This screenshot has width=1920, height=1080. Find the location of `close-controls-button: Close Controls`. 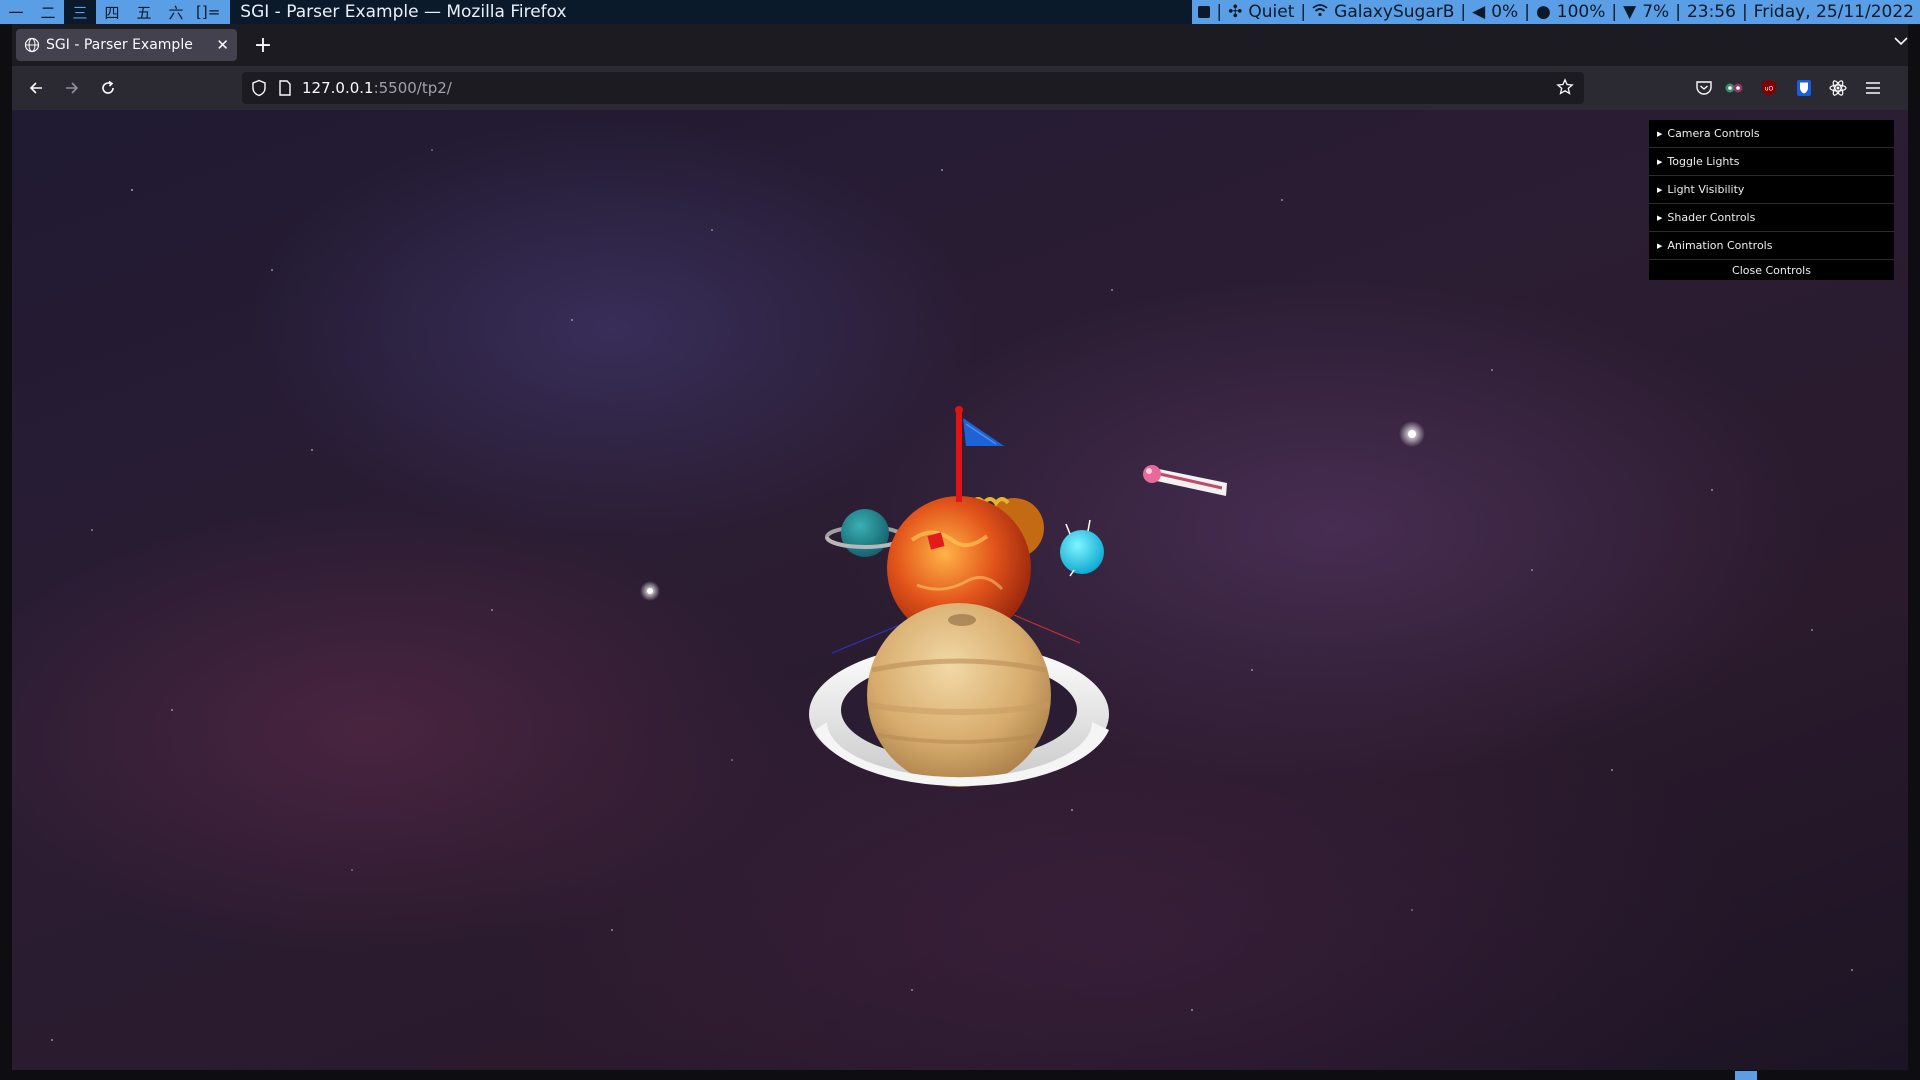

close-controls-button: Close Controls is located at coordinates (1771, 270).